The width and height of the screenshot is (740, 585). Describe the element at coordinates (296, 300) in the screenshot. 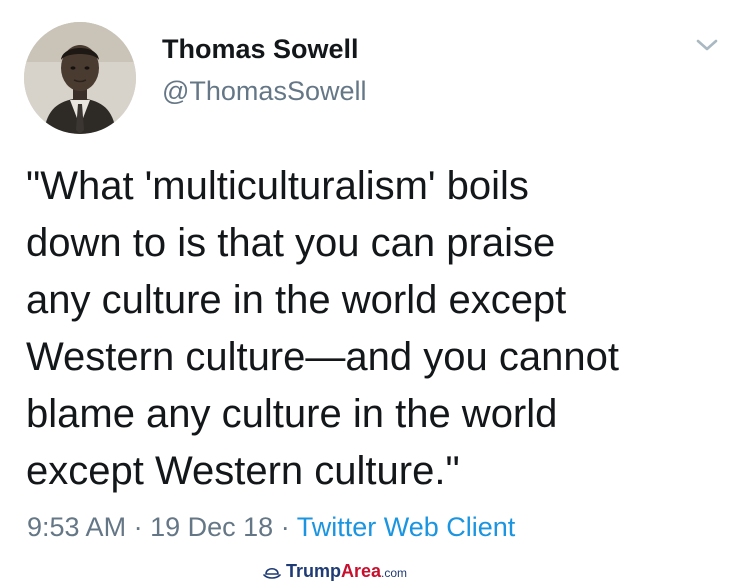

I see `tweet-text-line: any culture in the world except` at that location.